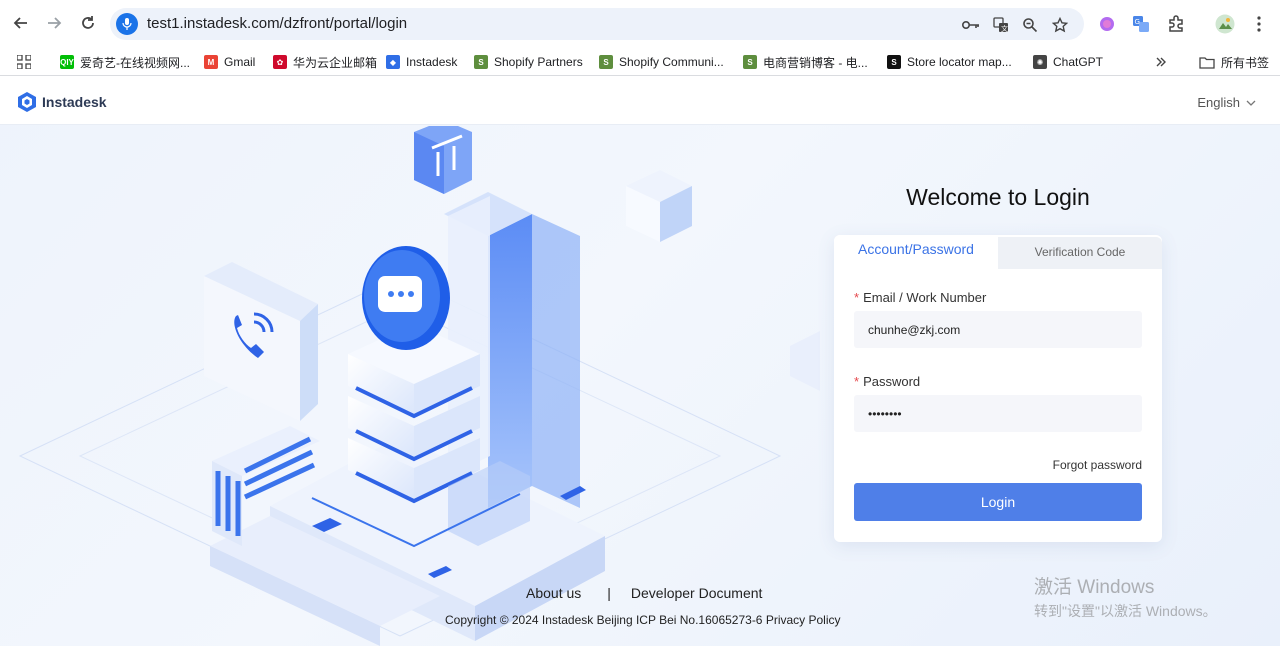 The image size is (1280, 646). I want to click on more-bookmarks-chevron-icon, so click(1161, 62).